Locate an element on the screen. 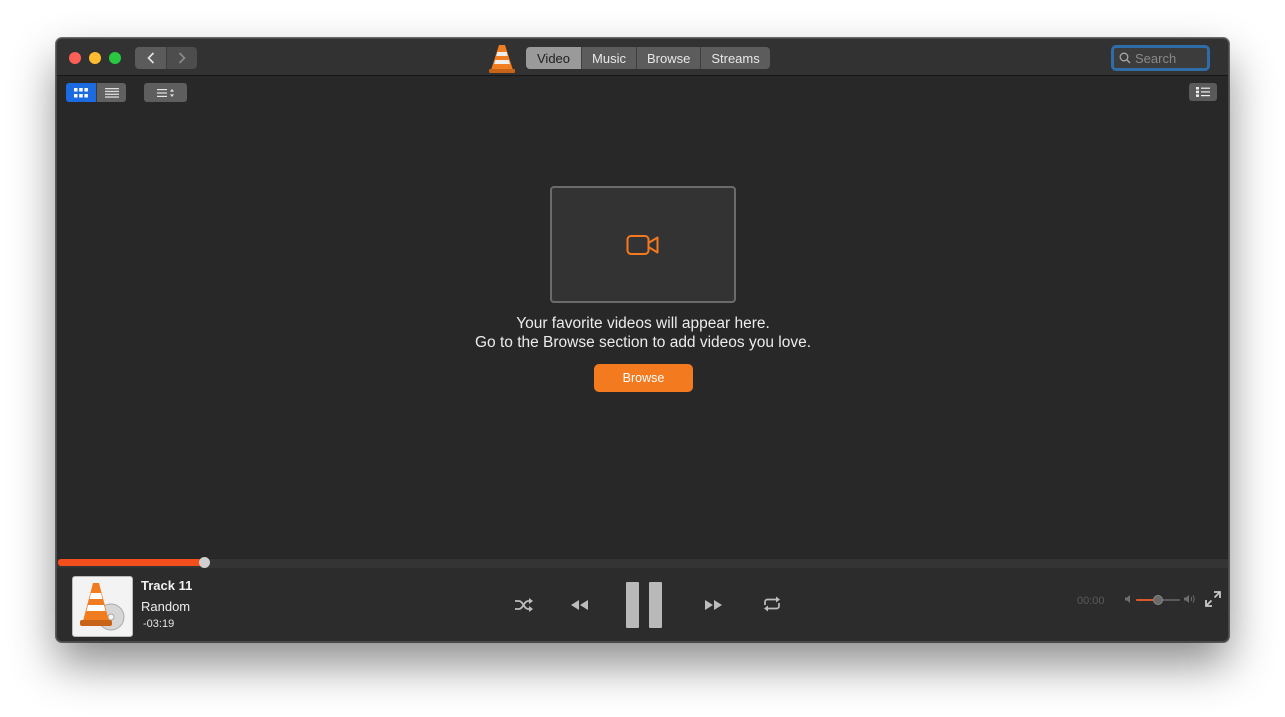  repeat-icon is located at coordinates (772, 604).